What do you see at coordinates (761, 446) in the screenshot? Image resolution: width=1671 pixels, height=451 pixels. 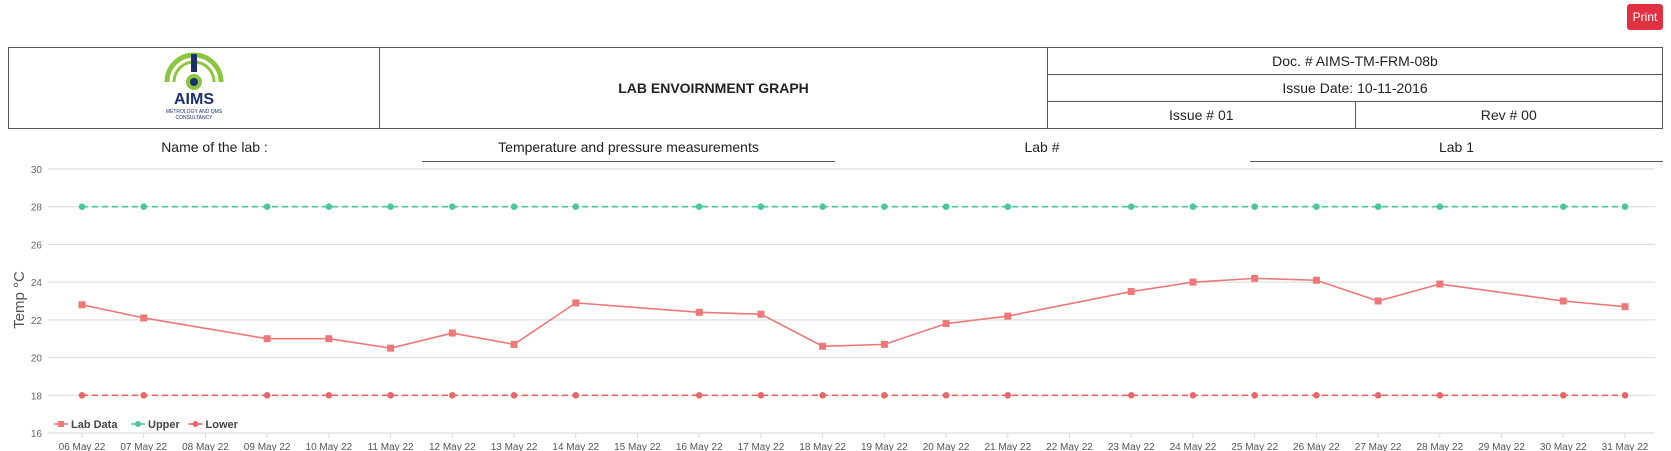 I see `x-tick-label: 17 May 22` at bounding box center [761, 446].